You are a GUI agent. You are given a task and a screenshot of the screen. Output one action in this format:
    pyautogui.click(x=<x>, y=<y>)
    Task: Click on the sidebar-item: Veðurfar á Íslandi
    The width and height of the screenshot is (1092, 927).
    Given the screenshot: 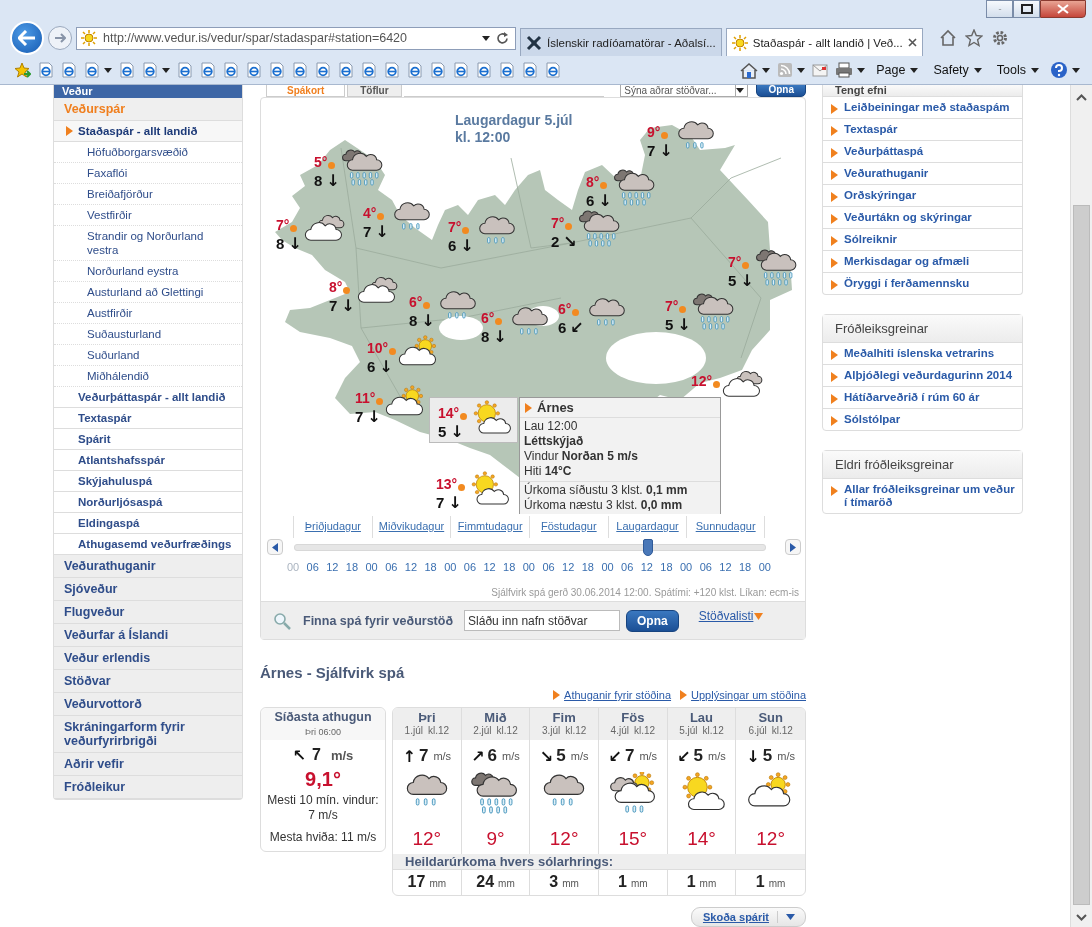 What is the action you would take?
    pyautogui.click(x=148, y=635)
    